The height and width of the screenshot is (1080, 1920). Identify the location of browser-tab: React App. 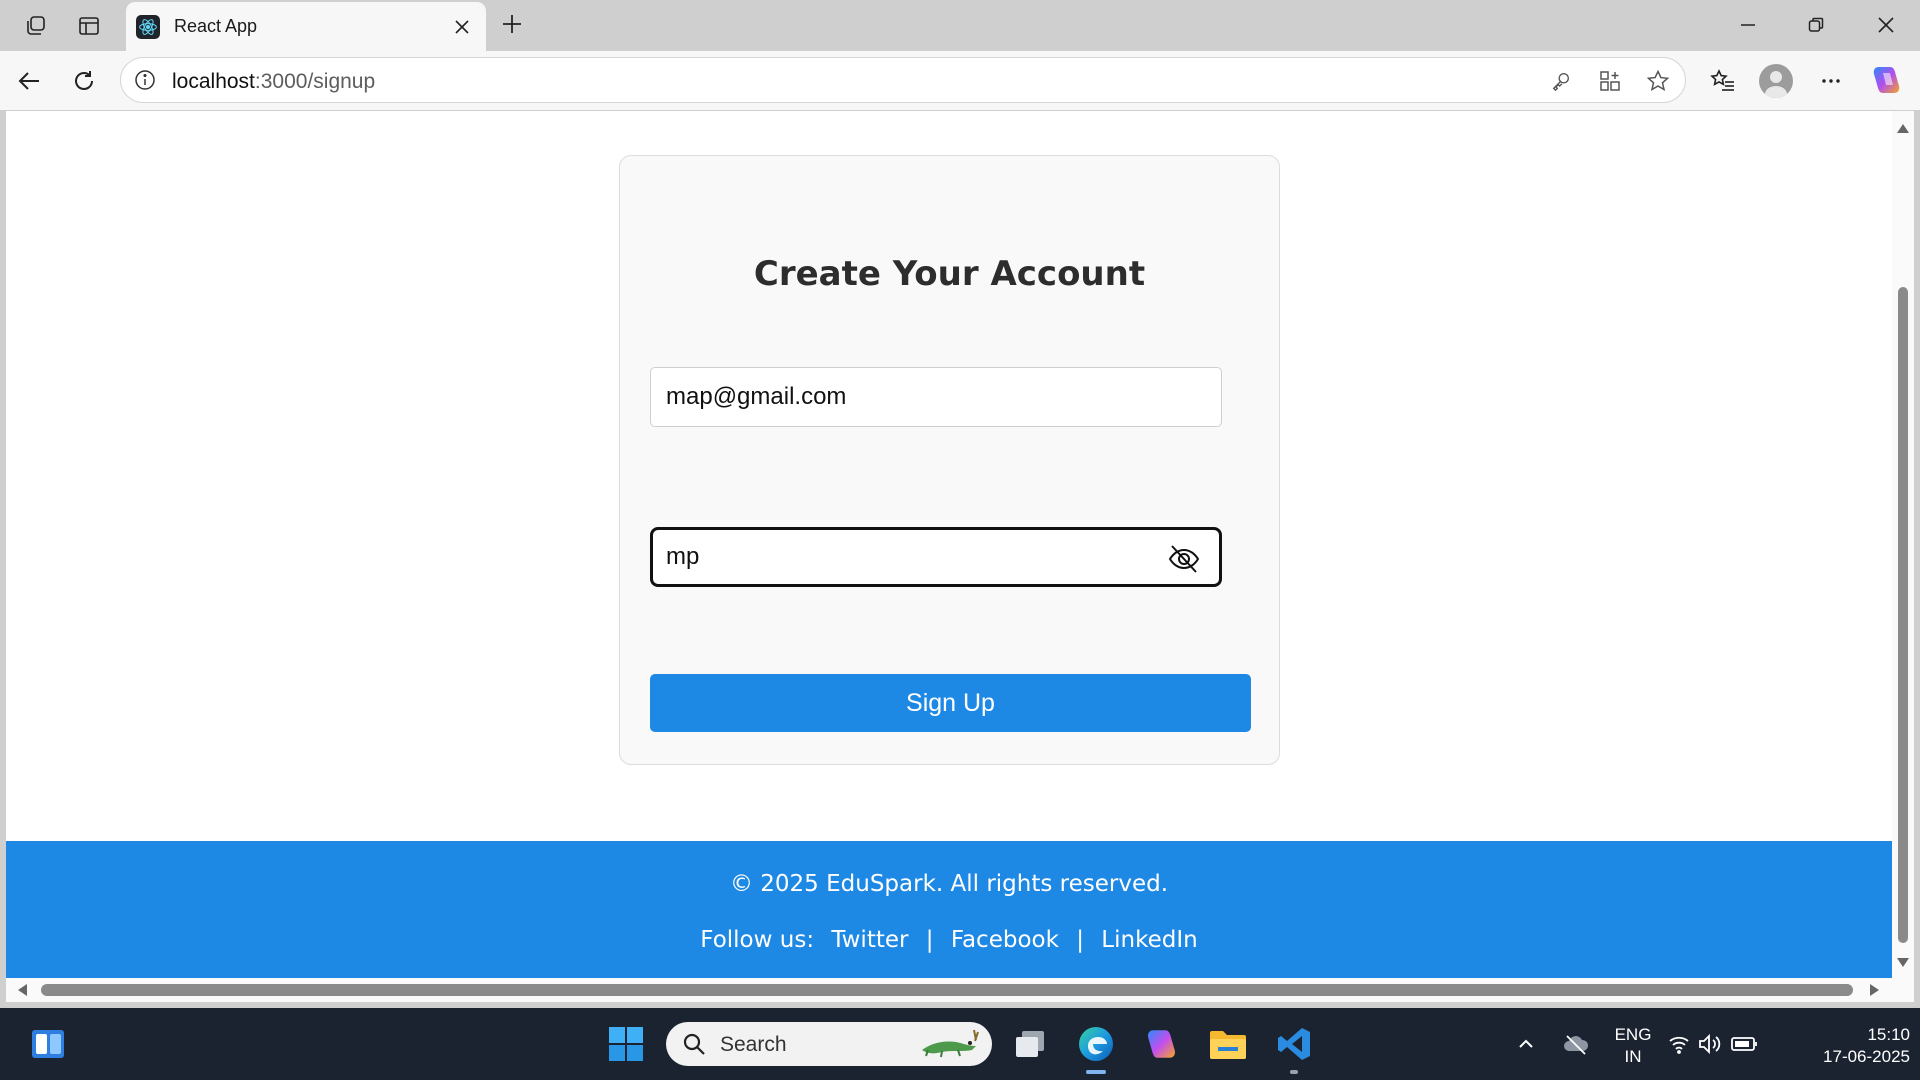
(306, 26).